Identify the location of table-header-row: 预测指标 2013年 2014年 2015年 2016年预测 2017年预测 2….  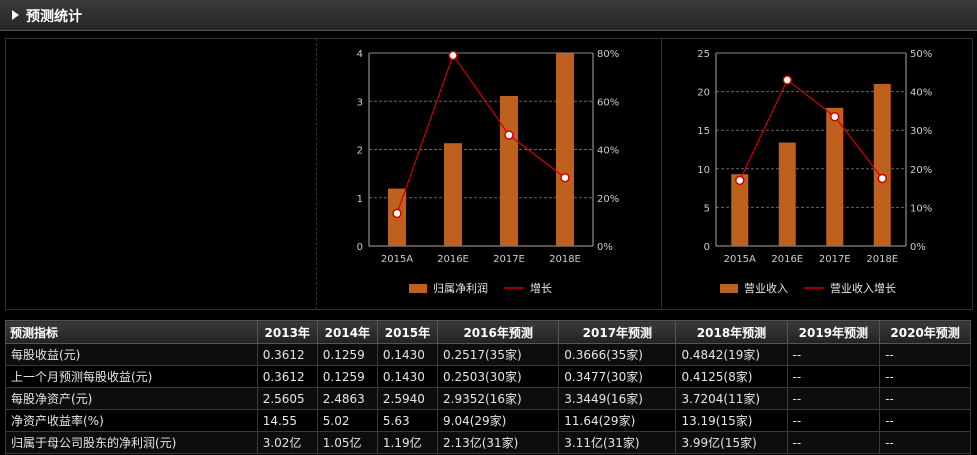
(488, 332).